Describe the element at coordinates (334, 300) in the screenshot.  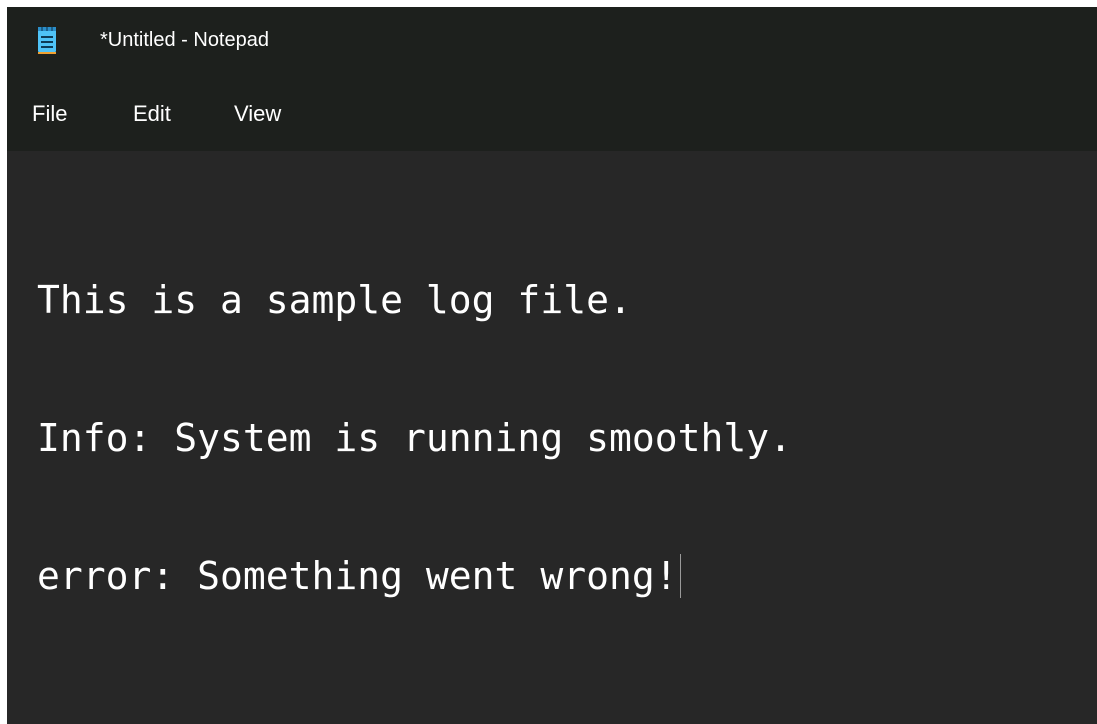
I see `editor-line: This is a sample log file.` at that location.